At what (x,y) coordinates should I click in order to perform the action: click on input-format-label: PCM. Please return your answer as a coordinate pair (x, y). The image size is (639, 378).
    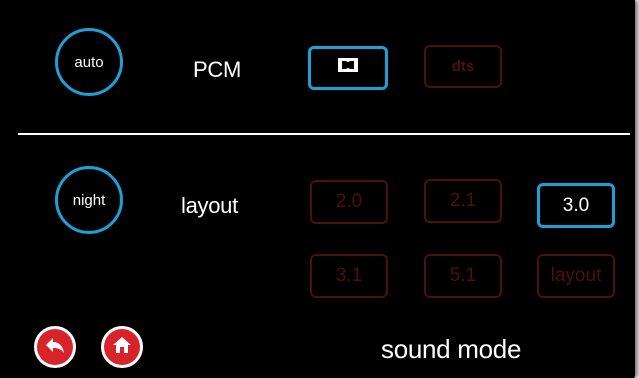
    Looking at the image, I should click on (217, 69).